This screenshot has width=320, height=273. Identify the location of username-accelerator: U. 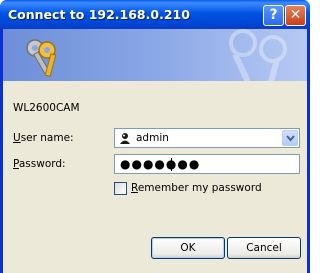
(17, 138).